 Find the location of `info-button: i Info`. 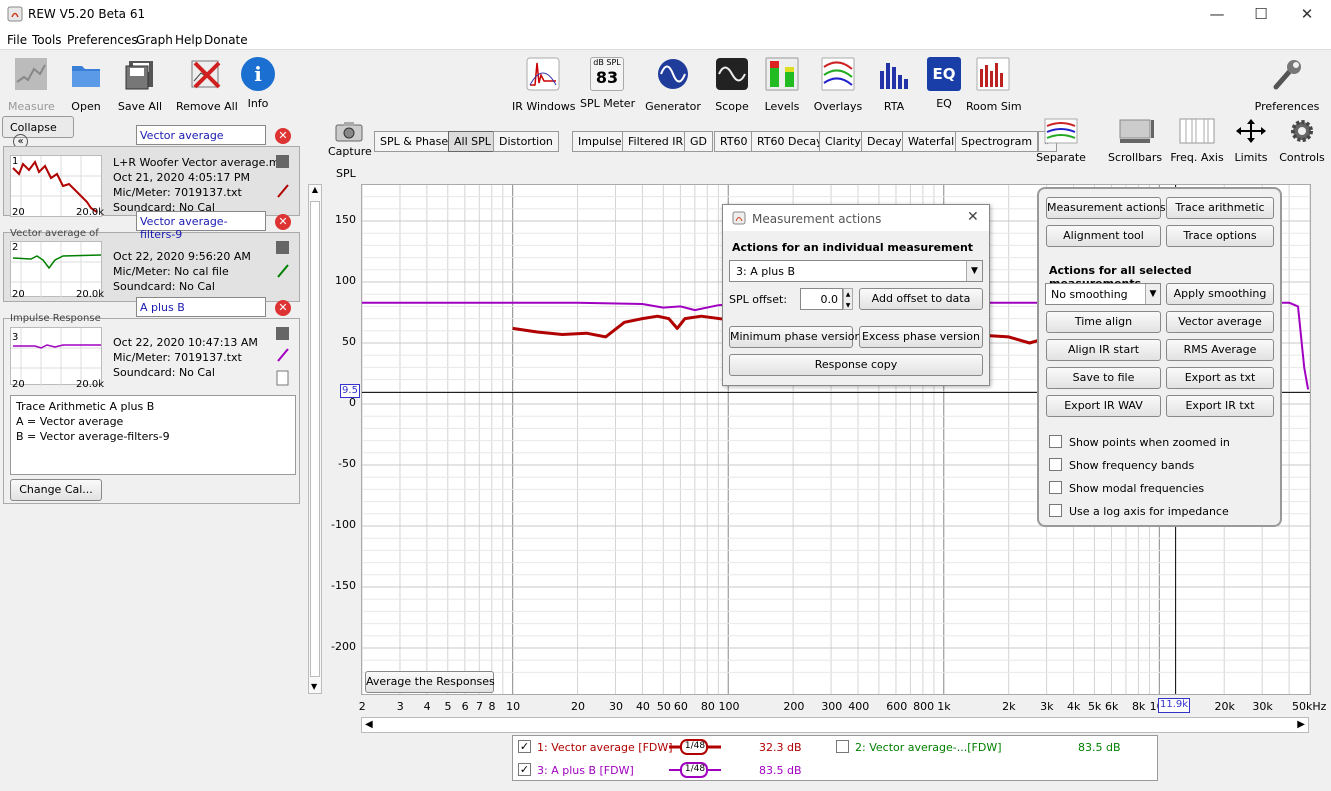

info-button: i Info is located at coordinates (258, 83).